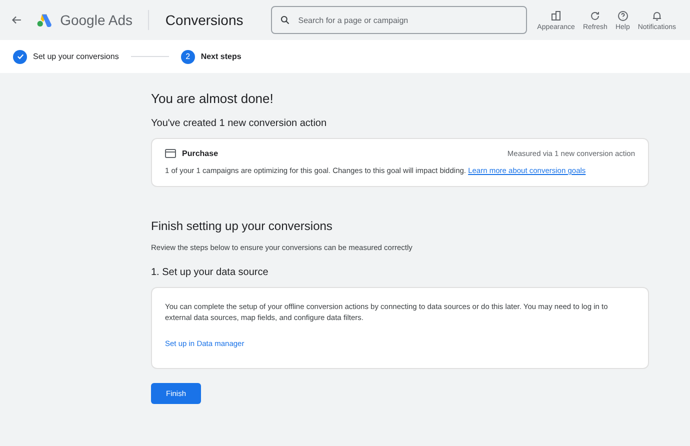  I want to click on building-icon, so click(556, 16).